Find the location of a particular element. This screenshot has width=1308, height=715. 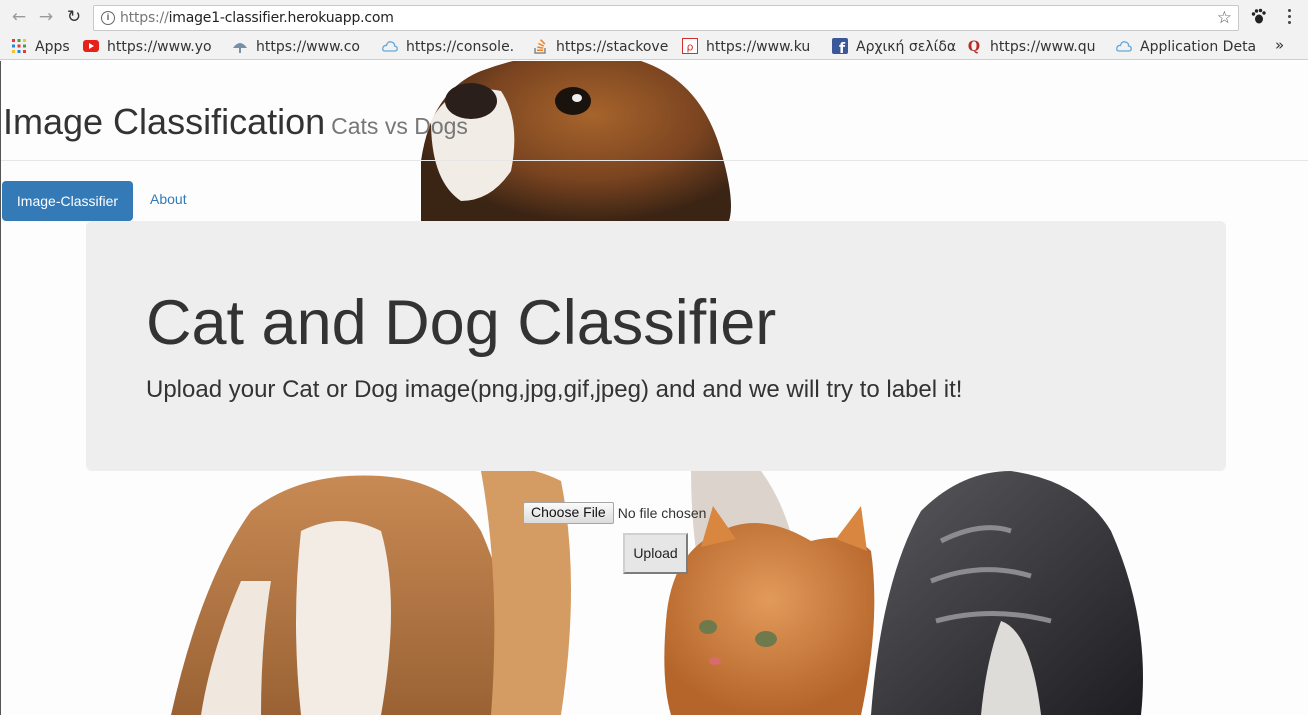

bookmark-facebook: f Αρχική σελίδα is located at coordinates (895, 47).